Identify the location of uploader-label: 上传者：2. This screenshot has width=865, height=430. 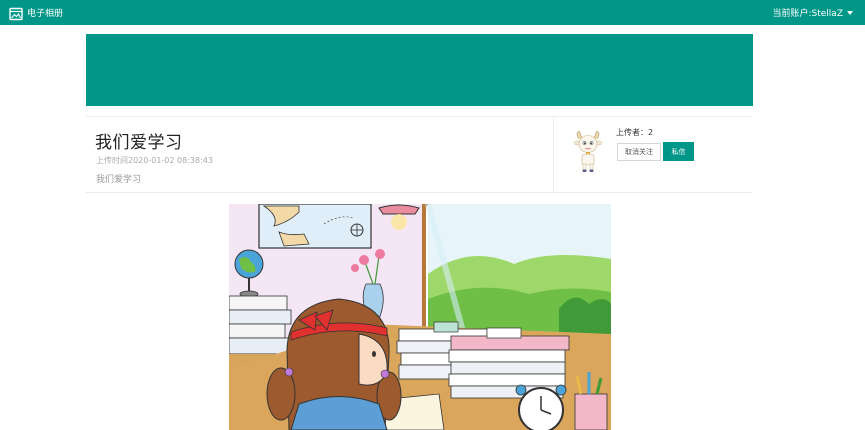
(635, 132).